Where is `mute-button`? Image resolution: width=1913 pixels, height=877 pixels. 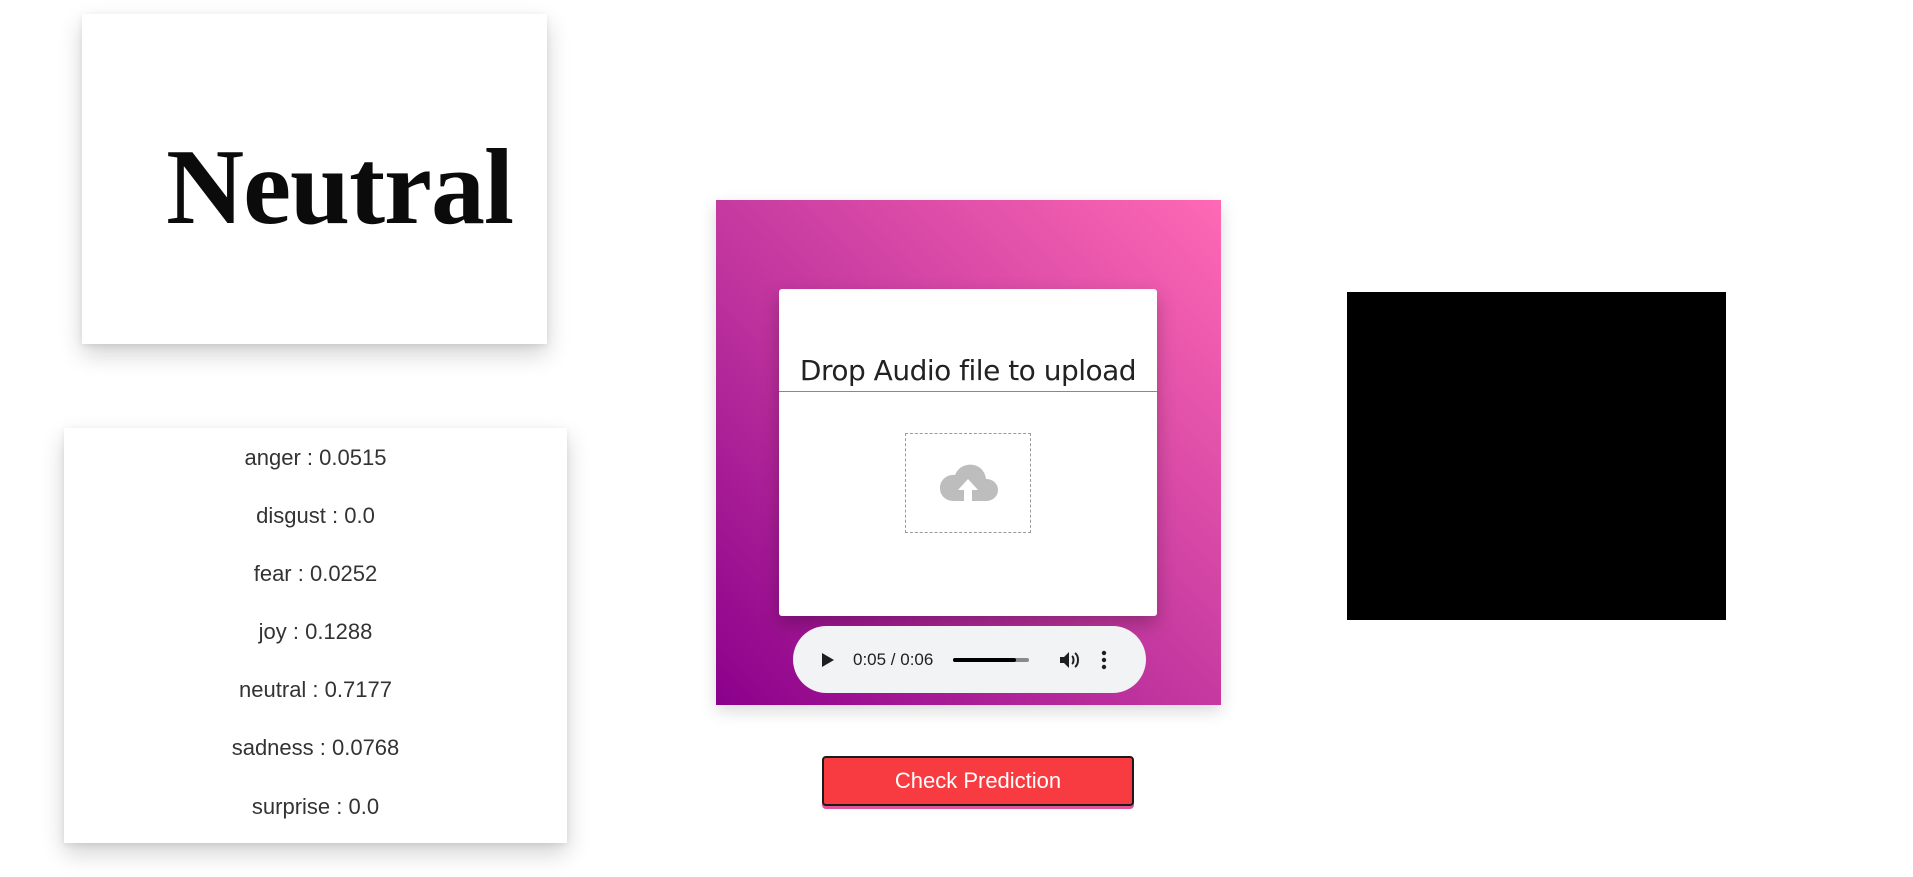 mute-button is located at coordinates (1070, 660).